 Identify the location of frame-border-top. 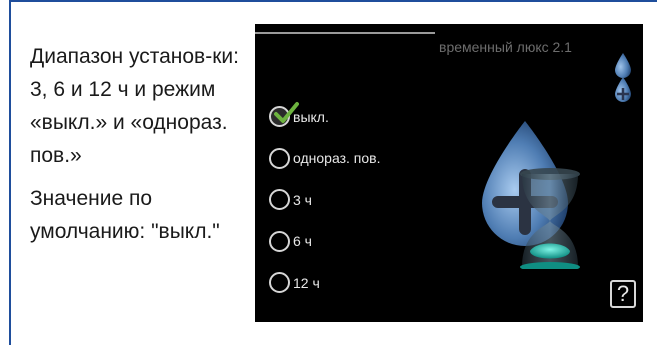
(333, 1).